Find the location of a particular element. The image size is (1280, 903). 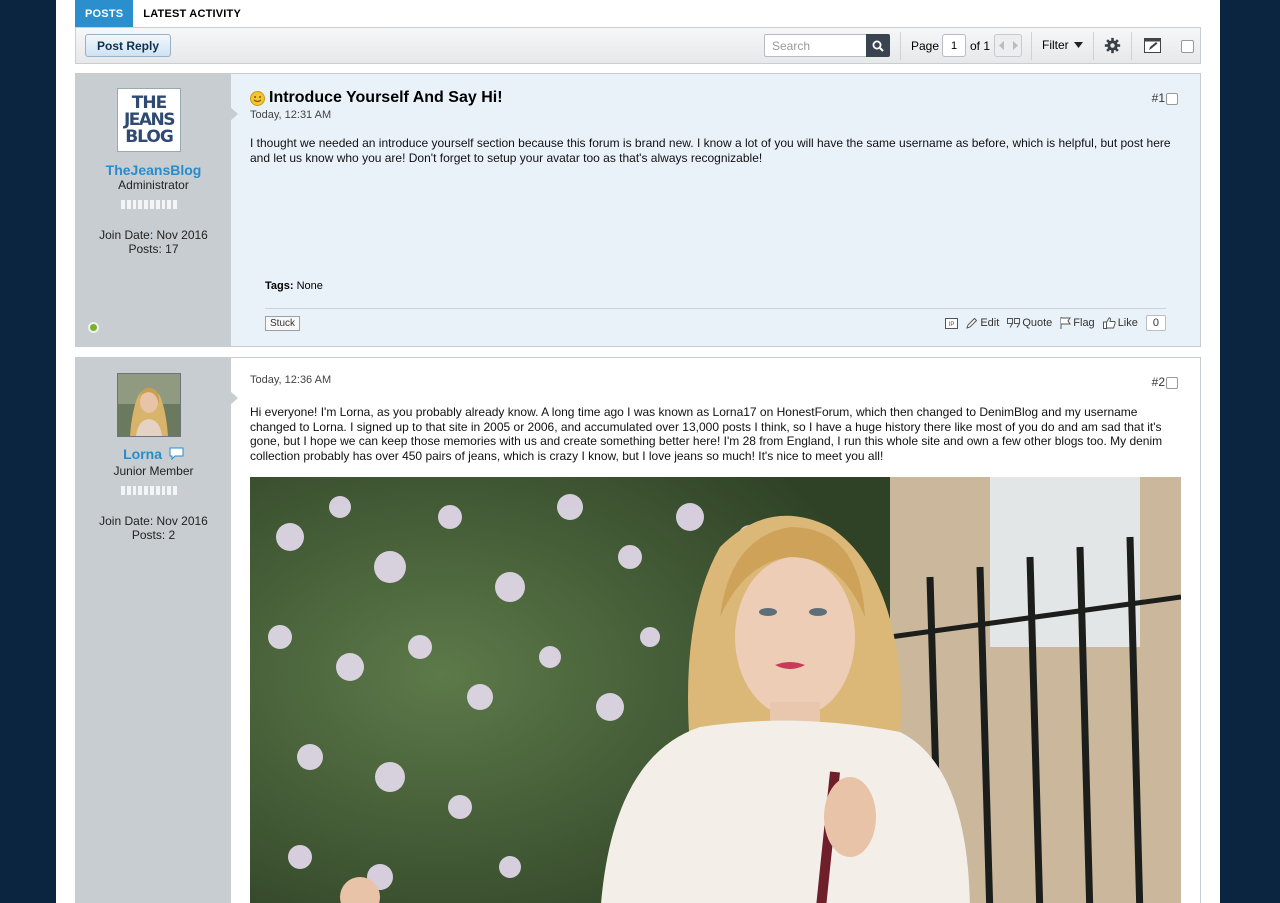

stuck-badge: Stuck is located at coordinates (283, 323).